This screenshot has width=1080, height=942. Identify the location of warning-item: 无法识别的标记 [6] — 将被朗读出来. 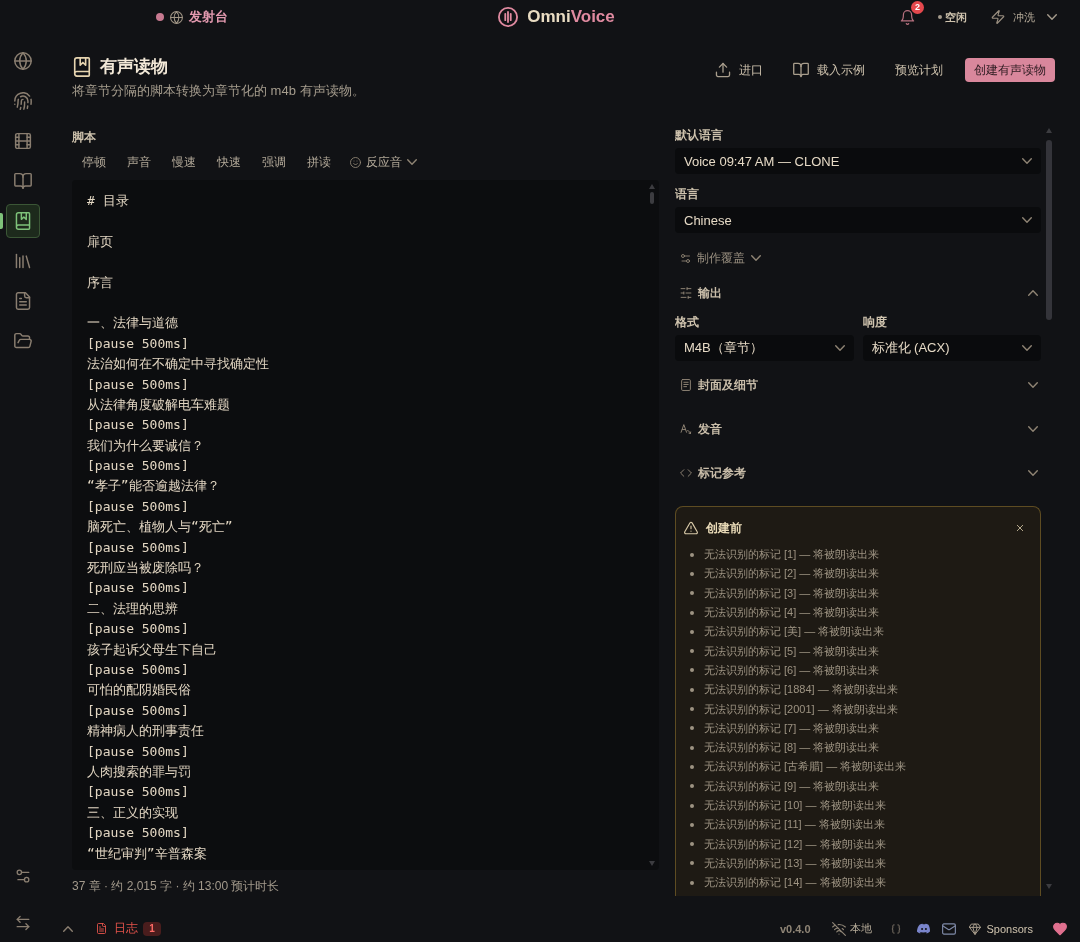
(792, 670).